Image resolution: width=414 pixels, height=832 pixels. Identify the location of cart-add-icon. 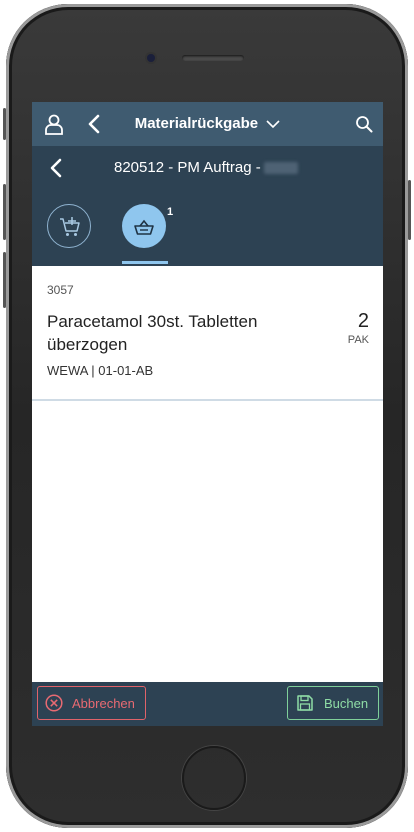
(70, 226).